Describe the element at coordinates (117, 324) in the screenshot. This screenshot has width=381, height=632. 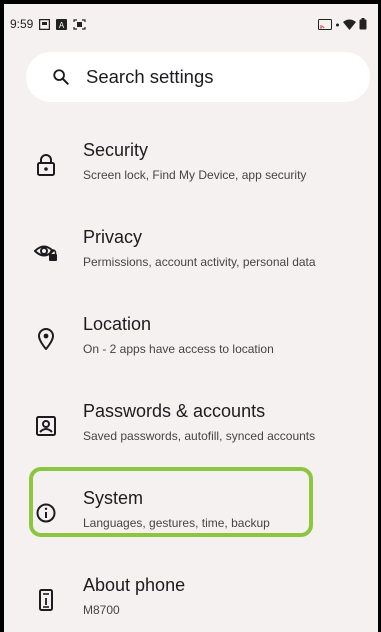
I see `item-title: Location` at that location.